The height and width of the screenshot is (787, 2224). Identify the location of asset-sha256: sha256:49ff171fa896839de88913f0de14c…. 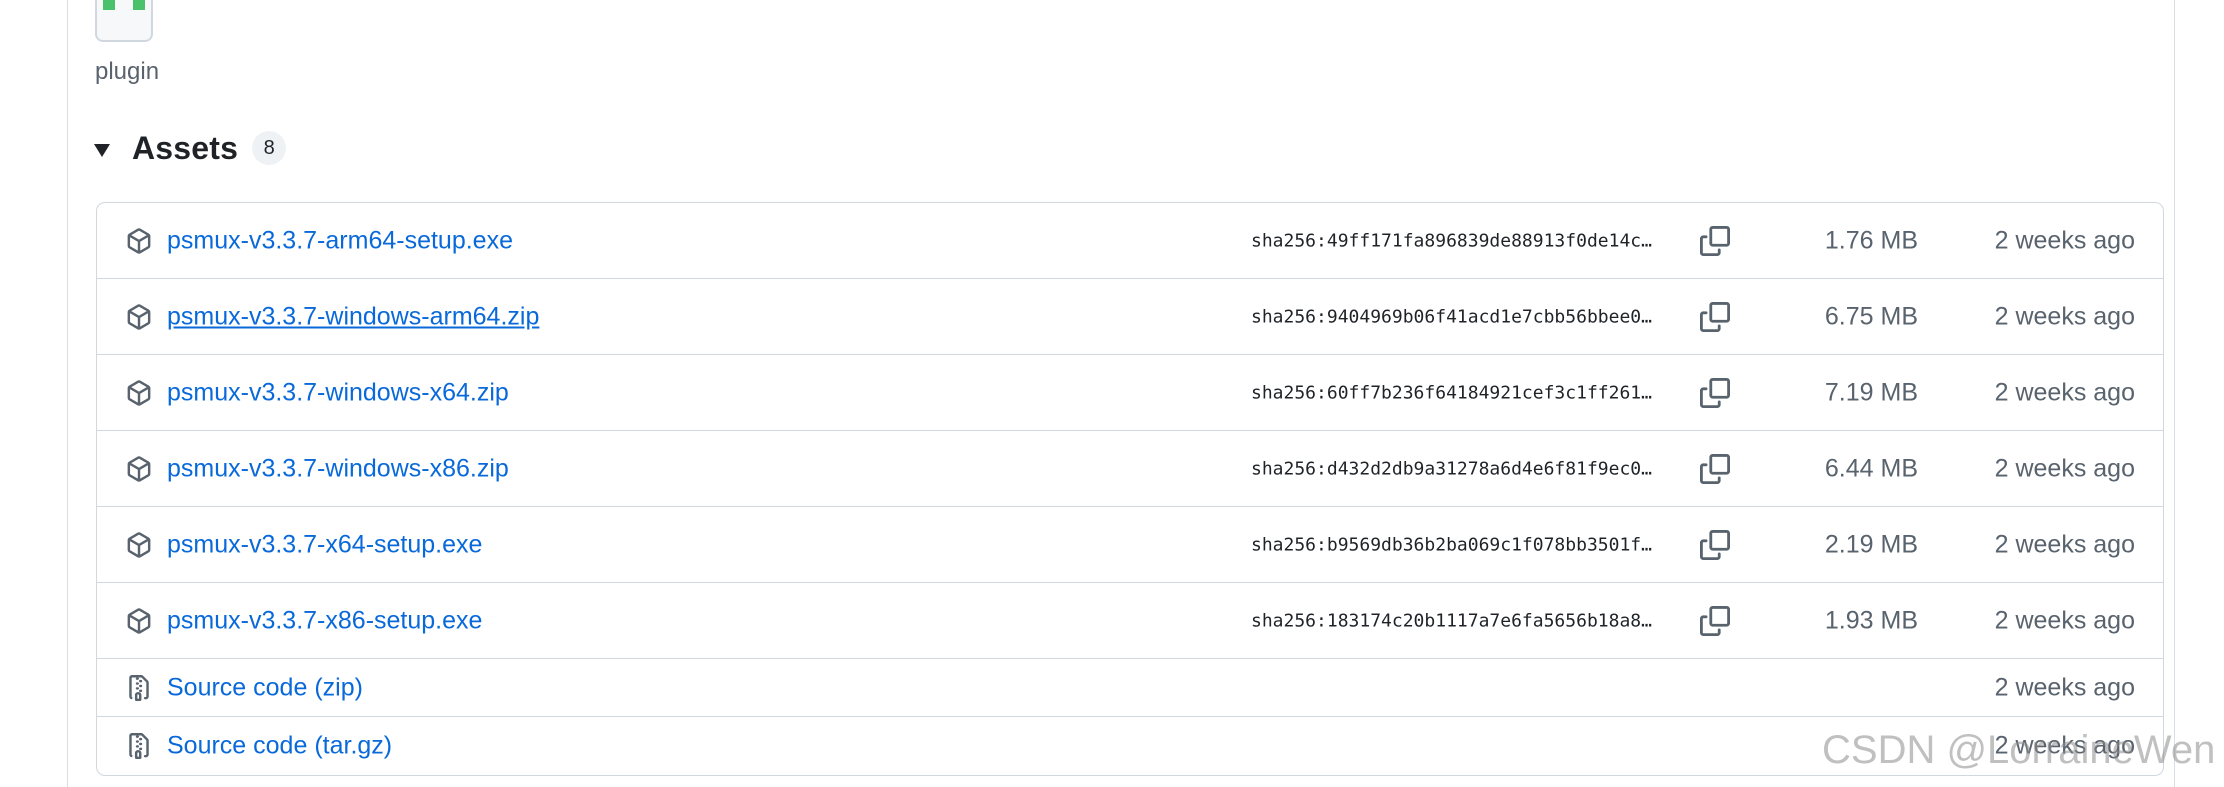
(1451, 240).